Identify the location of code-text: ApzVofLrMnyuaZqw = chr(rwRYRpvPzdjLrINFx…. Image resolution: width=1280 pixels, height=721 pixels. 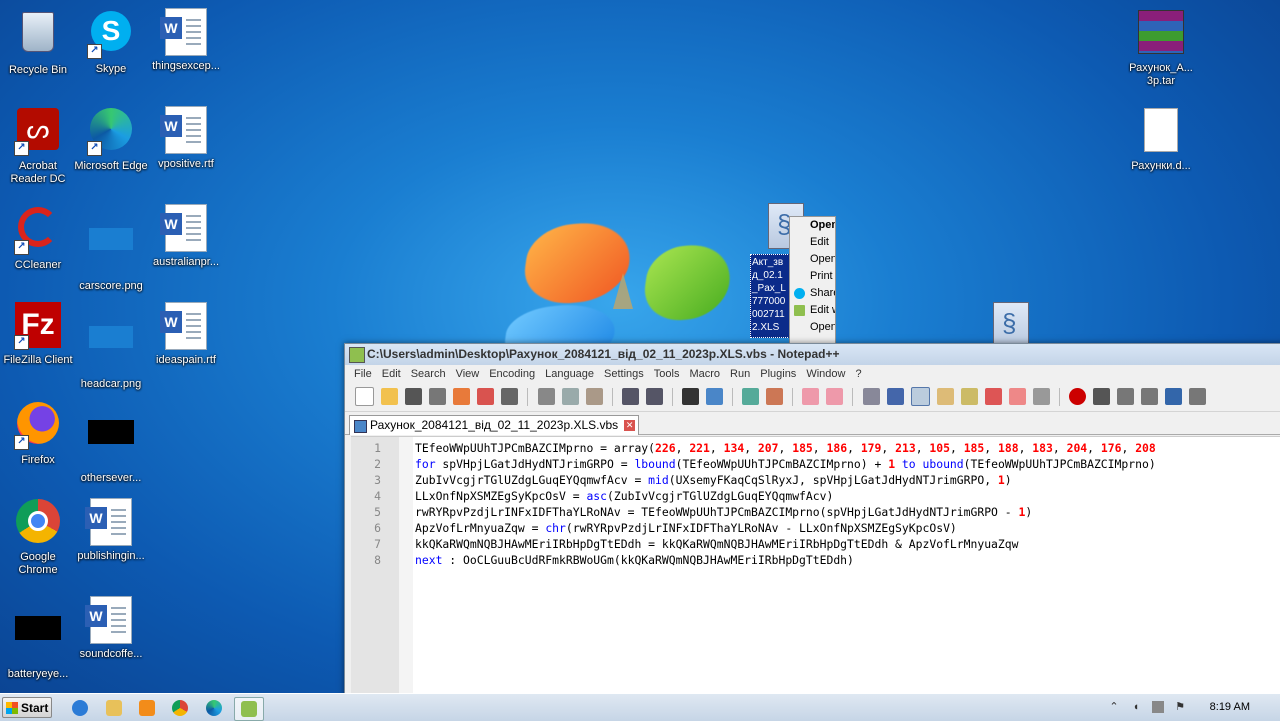
(686, 528).